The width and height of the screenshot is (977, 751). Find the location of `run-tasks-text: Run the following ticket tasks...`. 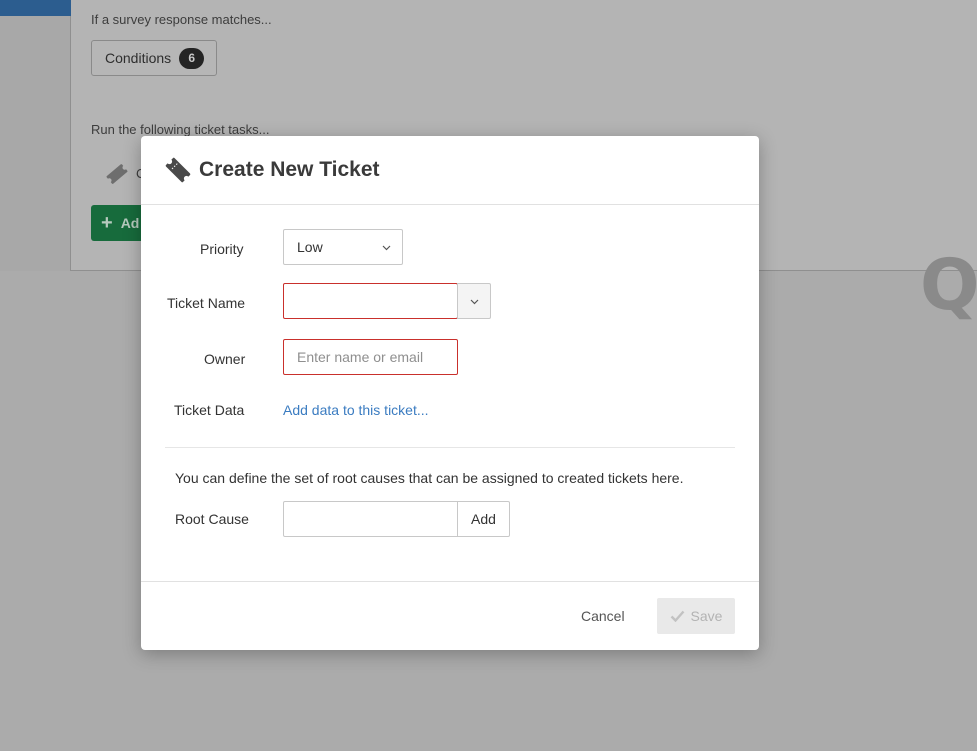

run-tasks-text: Run the following ticket tasks... is located at coordinates (180, 129).